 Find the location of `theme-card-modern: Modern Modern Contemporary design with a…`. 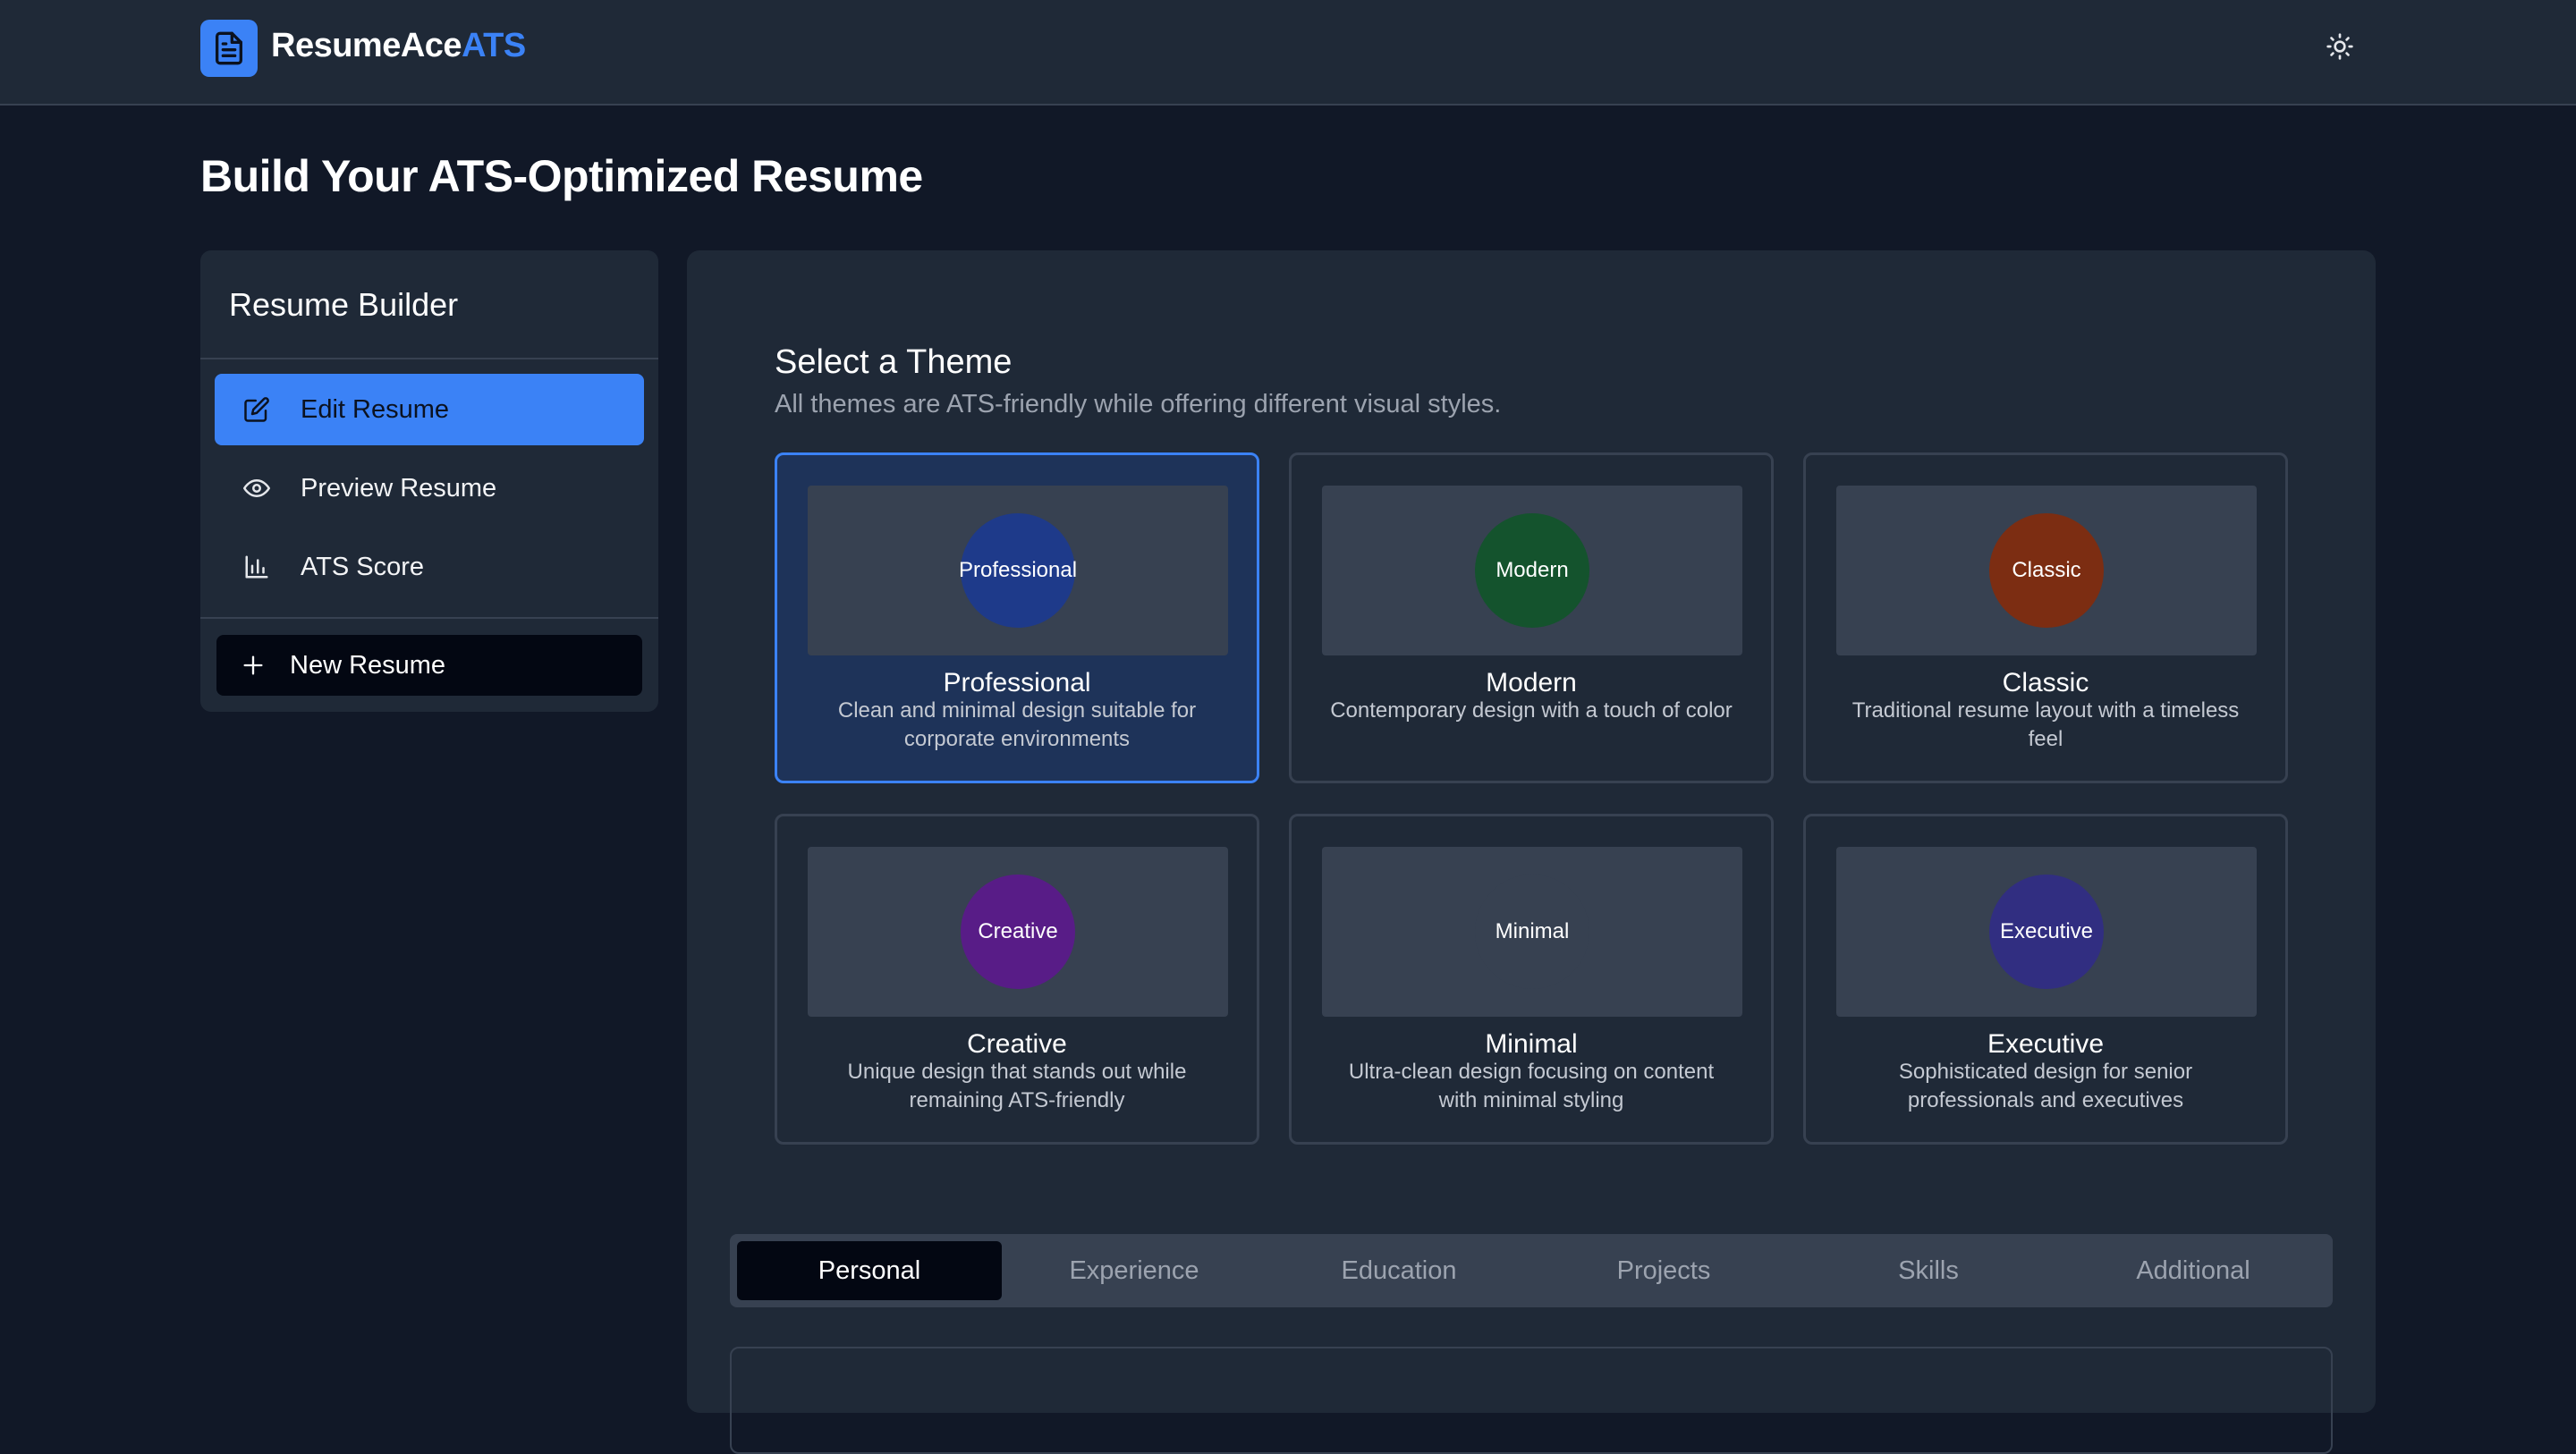

theme-card-modern: Modern Modern Contemporary design with a… is located at coordinates (1531, 618).